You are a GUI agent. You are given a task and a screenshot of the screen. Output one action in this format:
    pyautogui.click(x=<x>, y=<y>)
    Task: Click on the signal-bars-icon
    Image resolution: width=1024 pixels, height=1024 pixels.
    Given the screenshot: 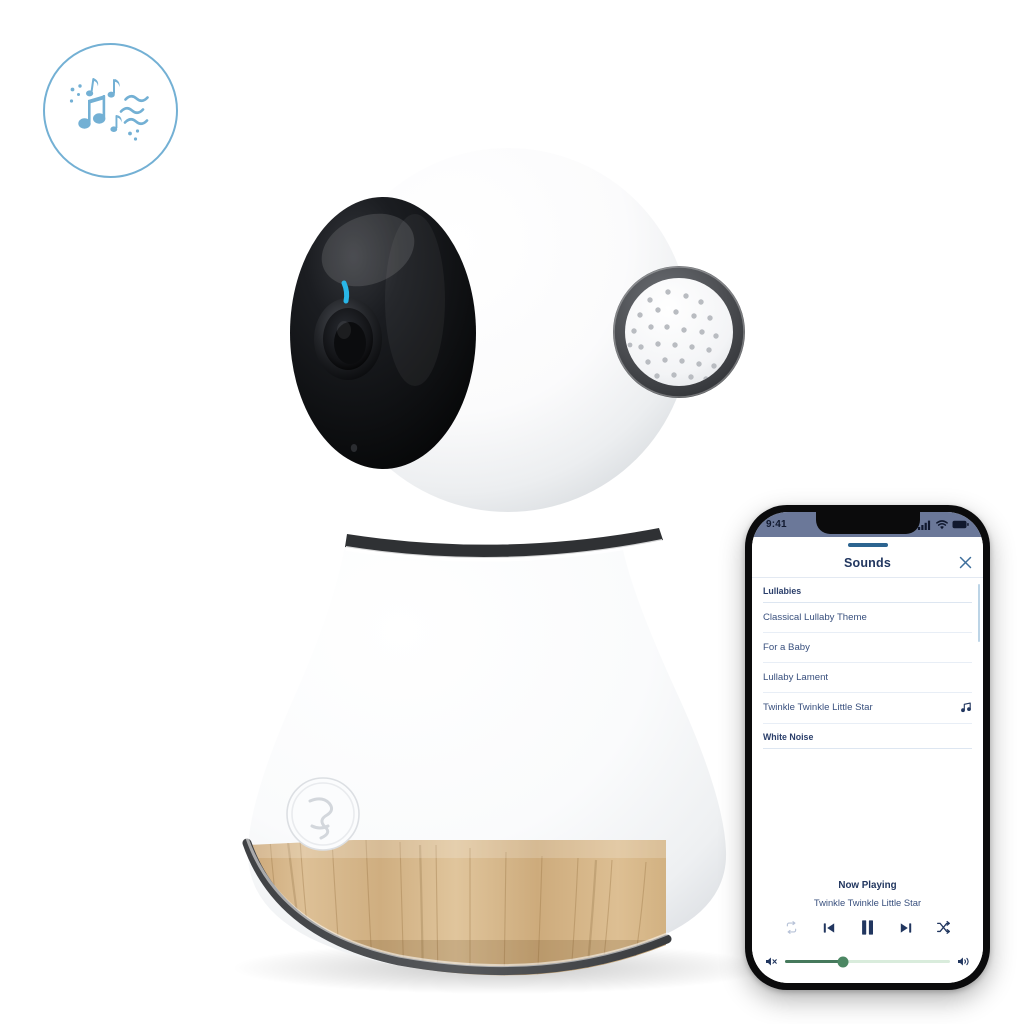 What is the action you would take?
    pyautogui.click(x=924, y=525)
    